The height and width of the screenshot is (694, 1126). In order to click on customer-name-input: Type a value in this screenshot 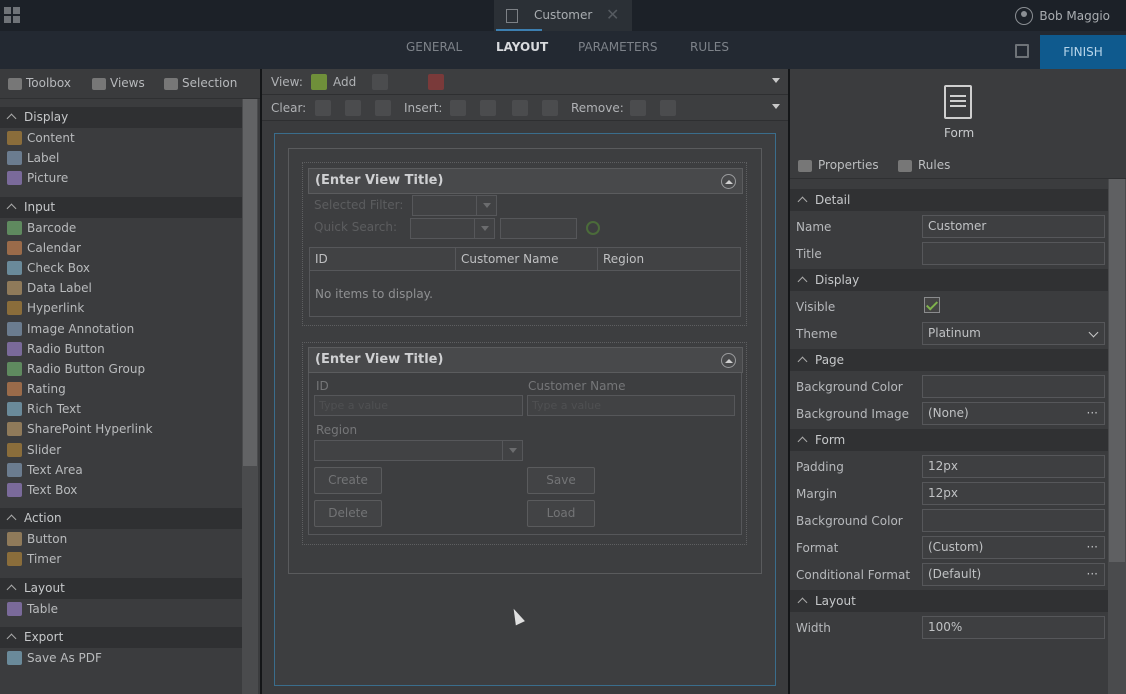, I will do `click(631, 405)`.